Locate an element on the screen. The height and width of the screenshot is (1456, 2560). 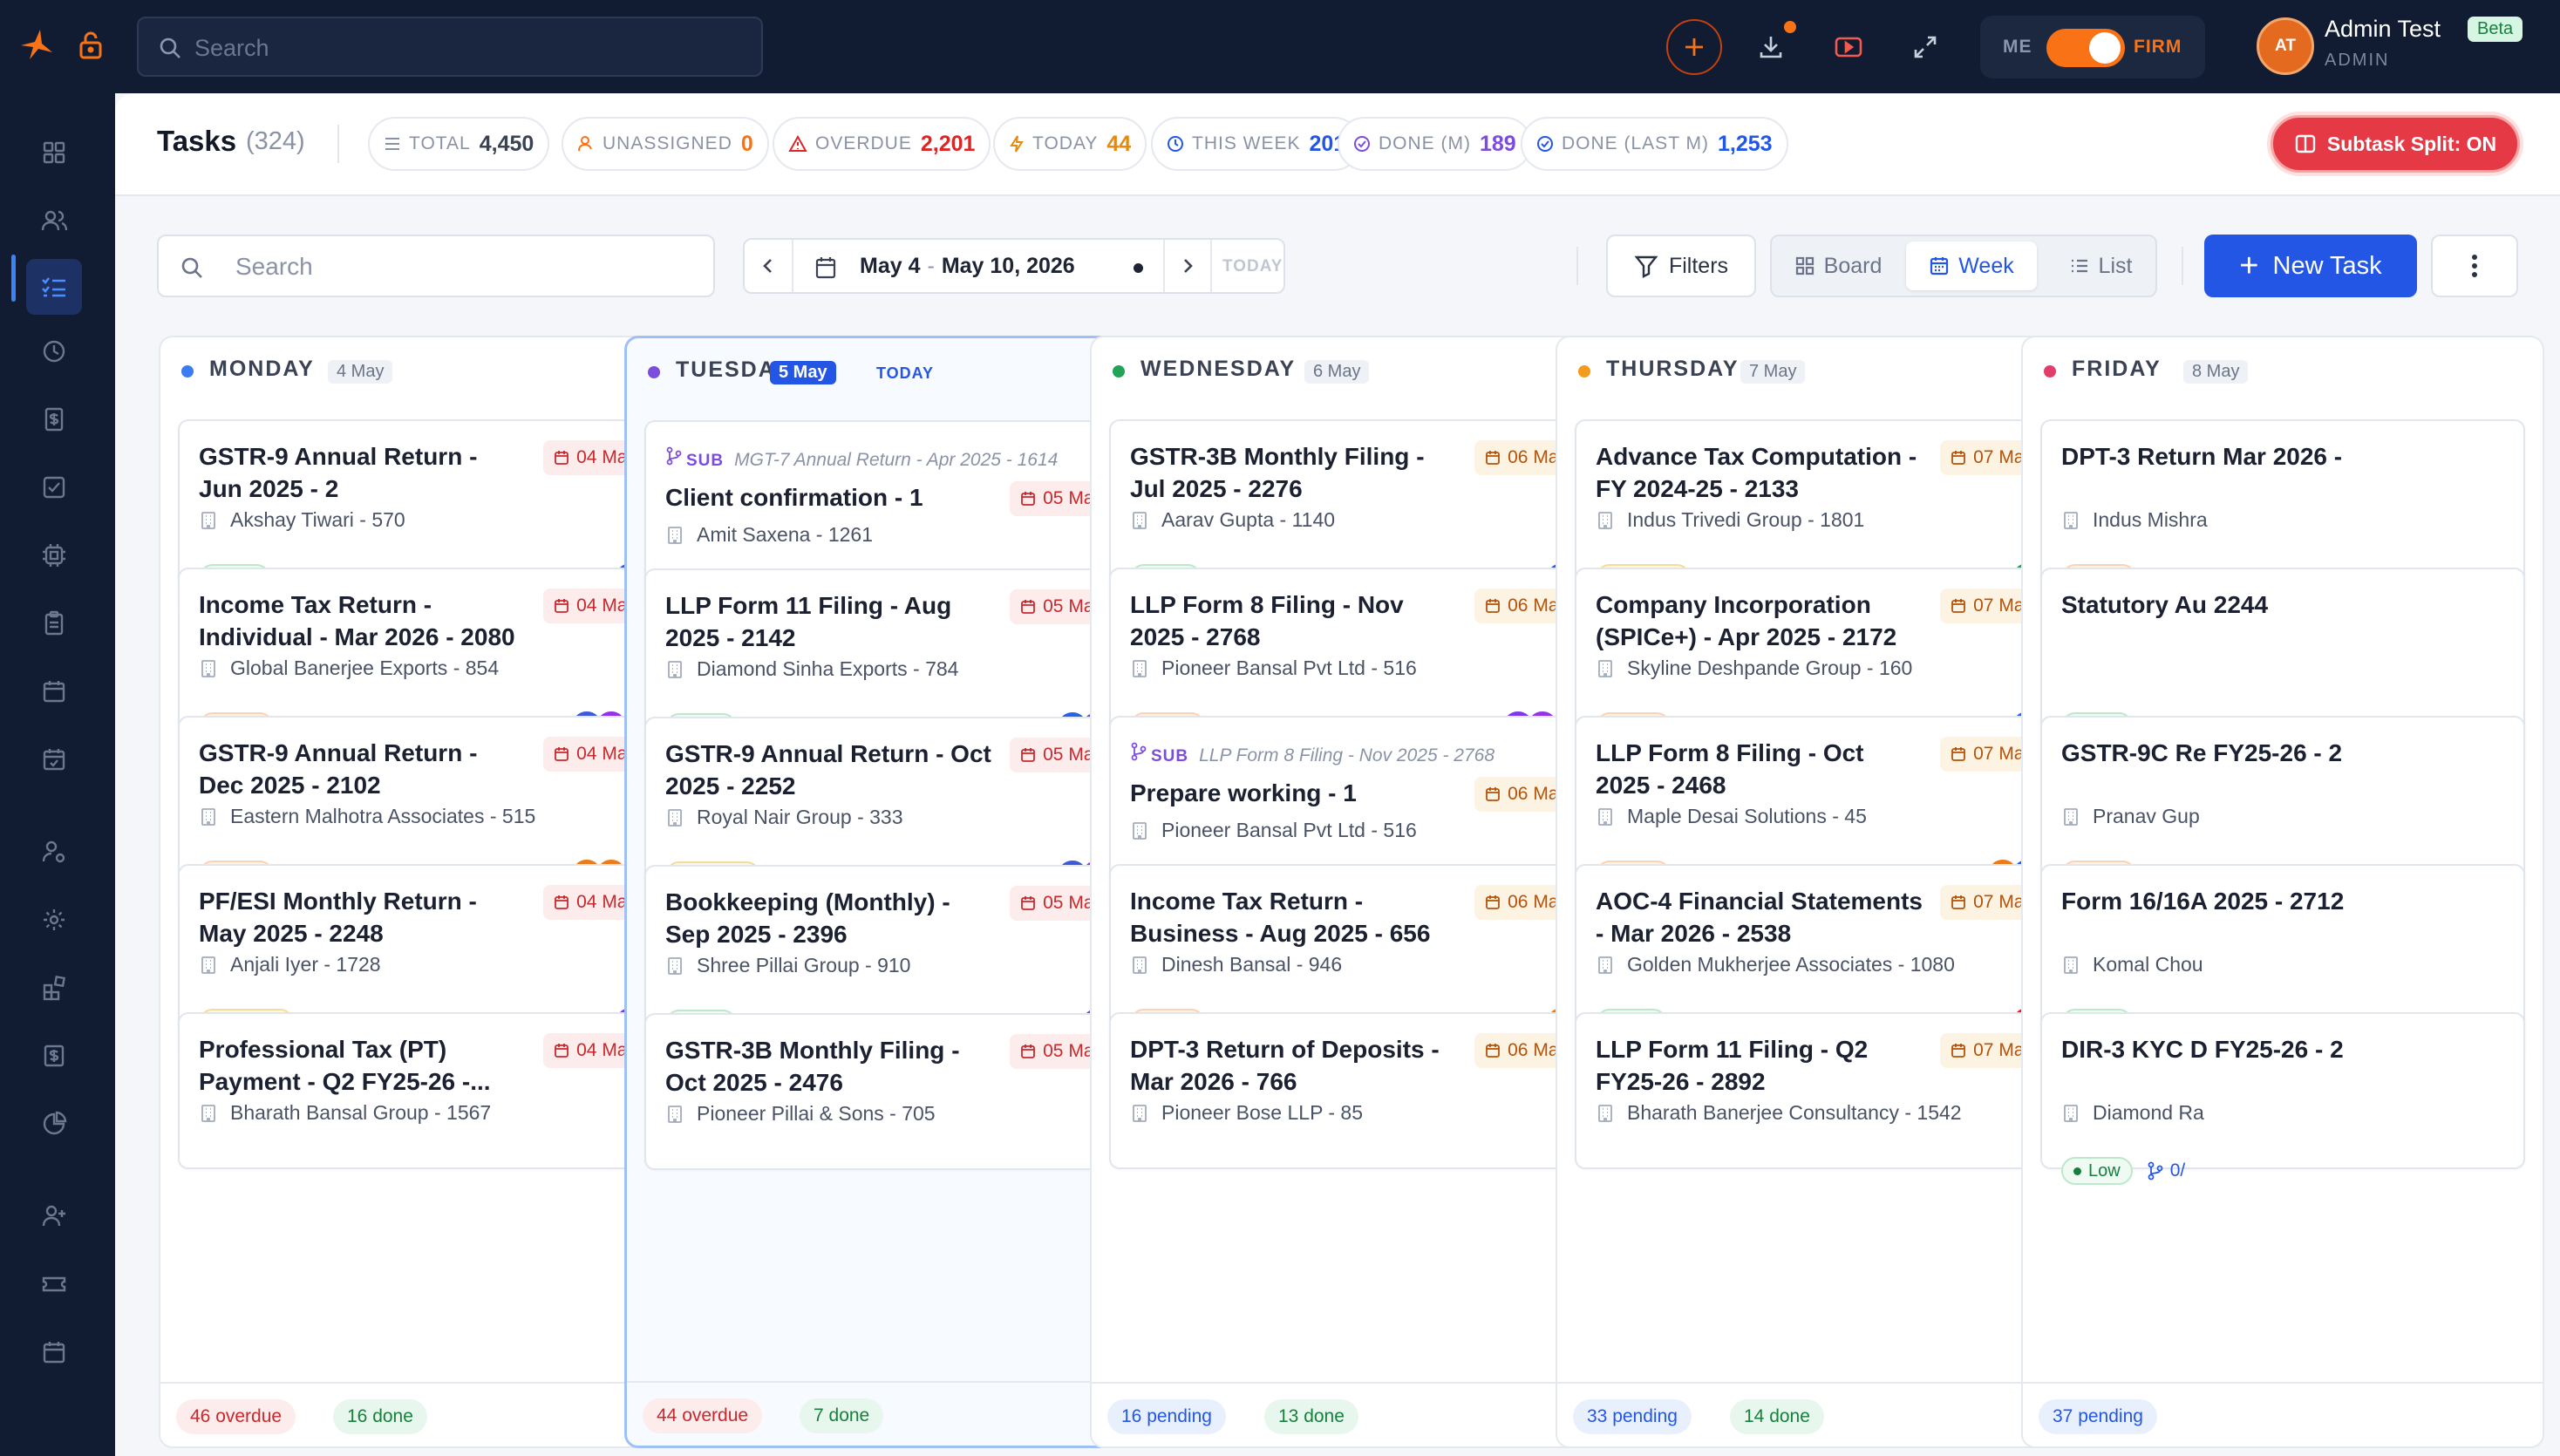
overdue-count-chip: 44 overdue is located at coordinates (703, 1415).